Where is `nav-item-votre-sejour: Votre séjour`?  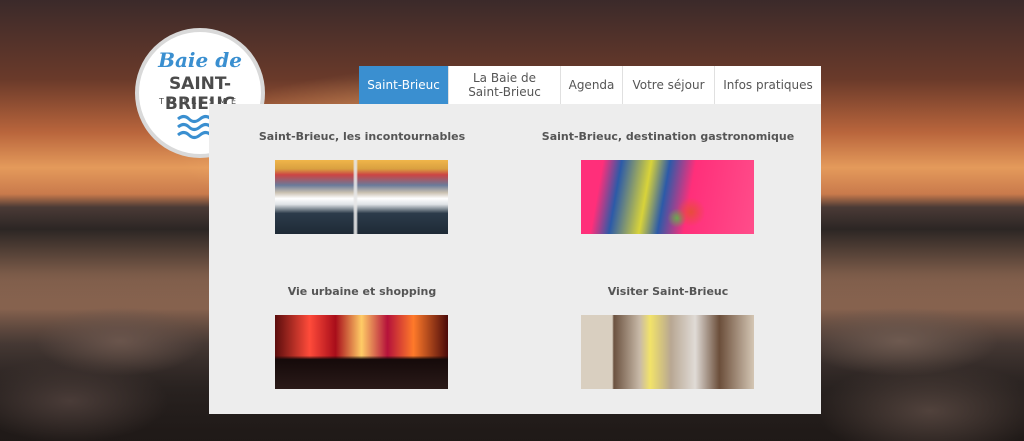
nav-item-votre-sejour: Votre séjour is located at coordinates (669, 85).